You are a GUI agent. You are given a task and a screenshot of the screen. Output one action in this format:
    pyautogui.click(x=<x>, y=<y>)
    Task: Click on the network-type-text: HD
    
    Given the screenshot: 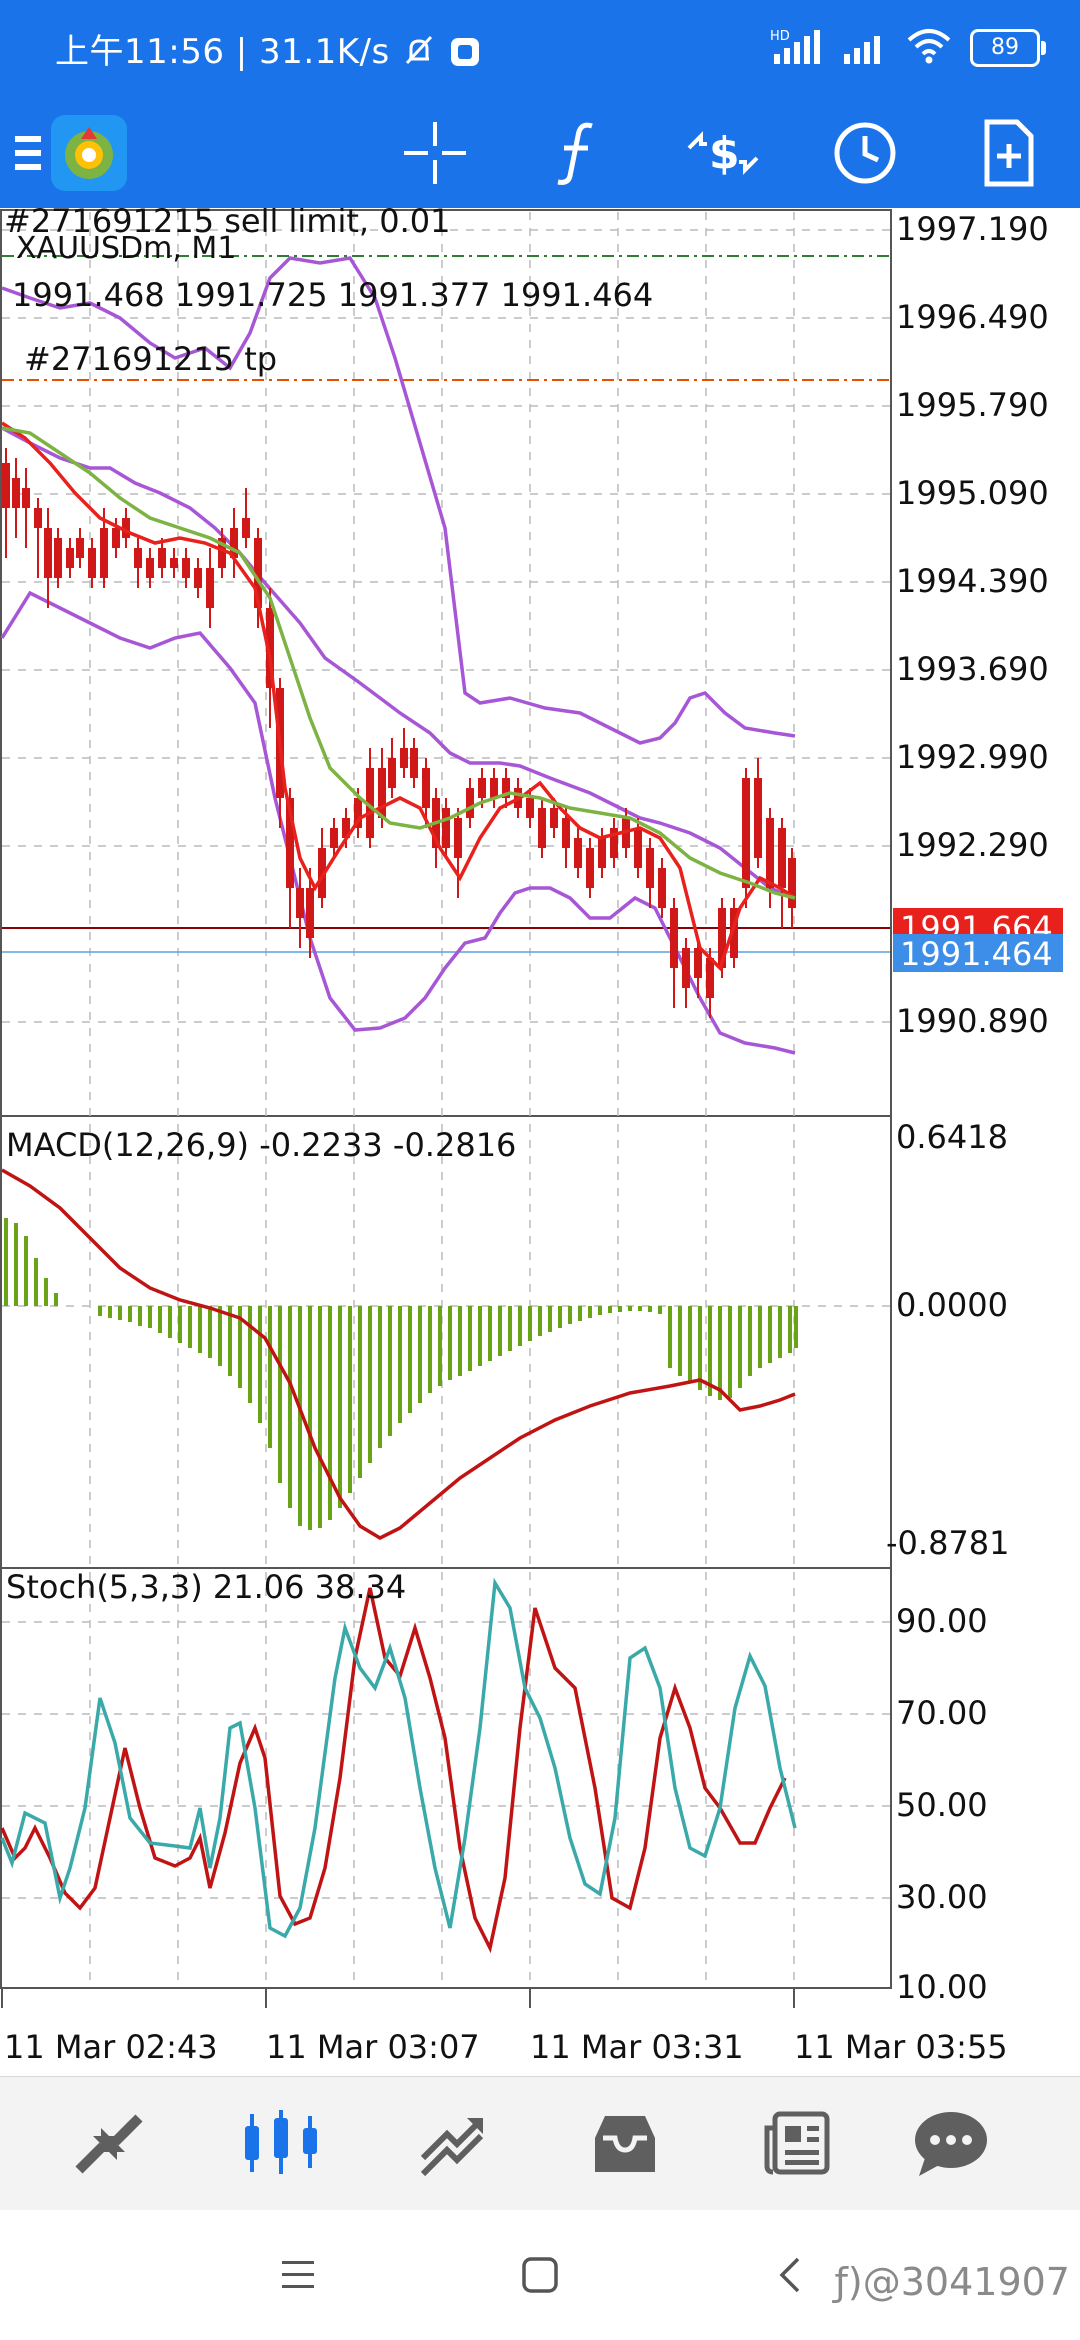 What is the action you would take?
    pyautogui.click(x=780, y=36)
    